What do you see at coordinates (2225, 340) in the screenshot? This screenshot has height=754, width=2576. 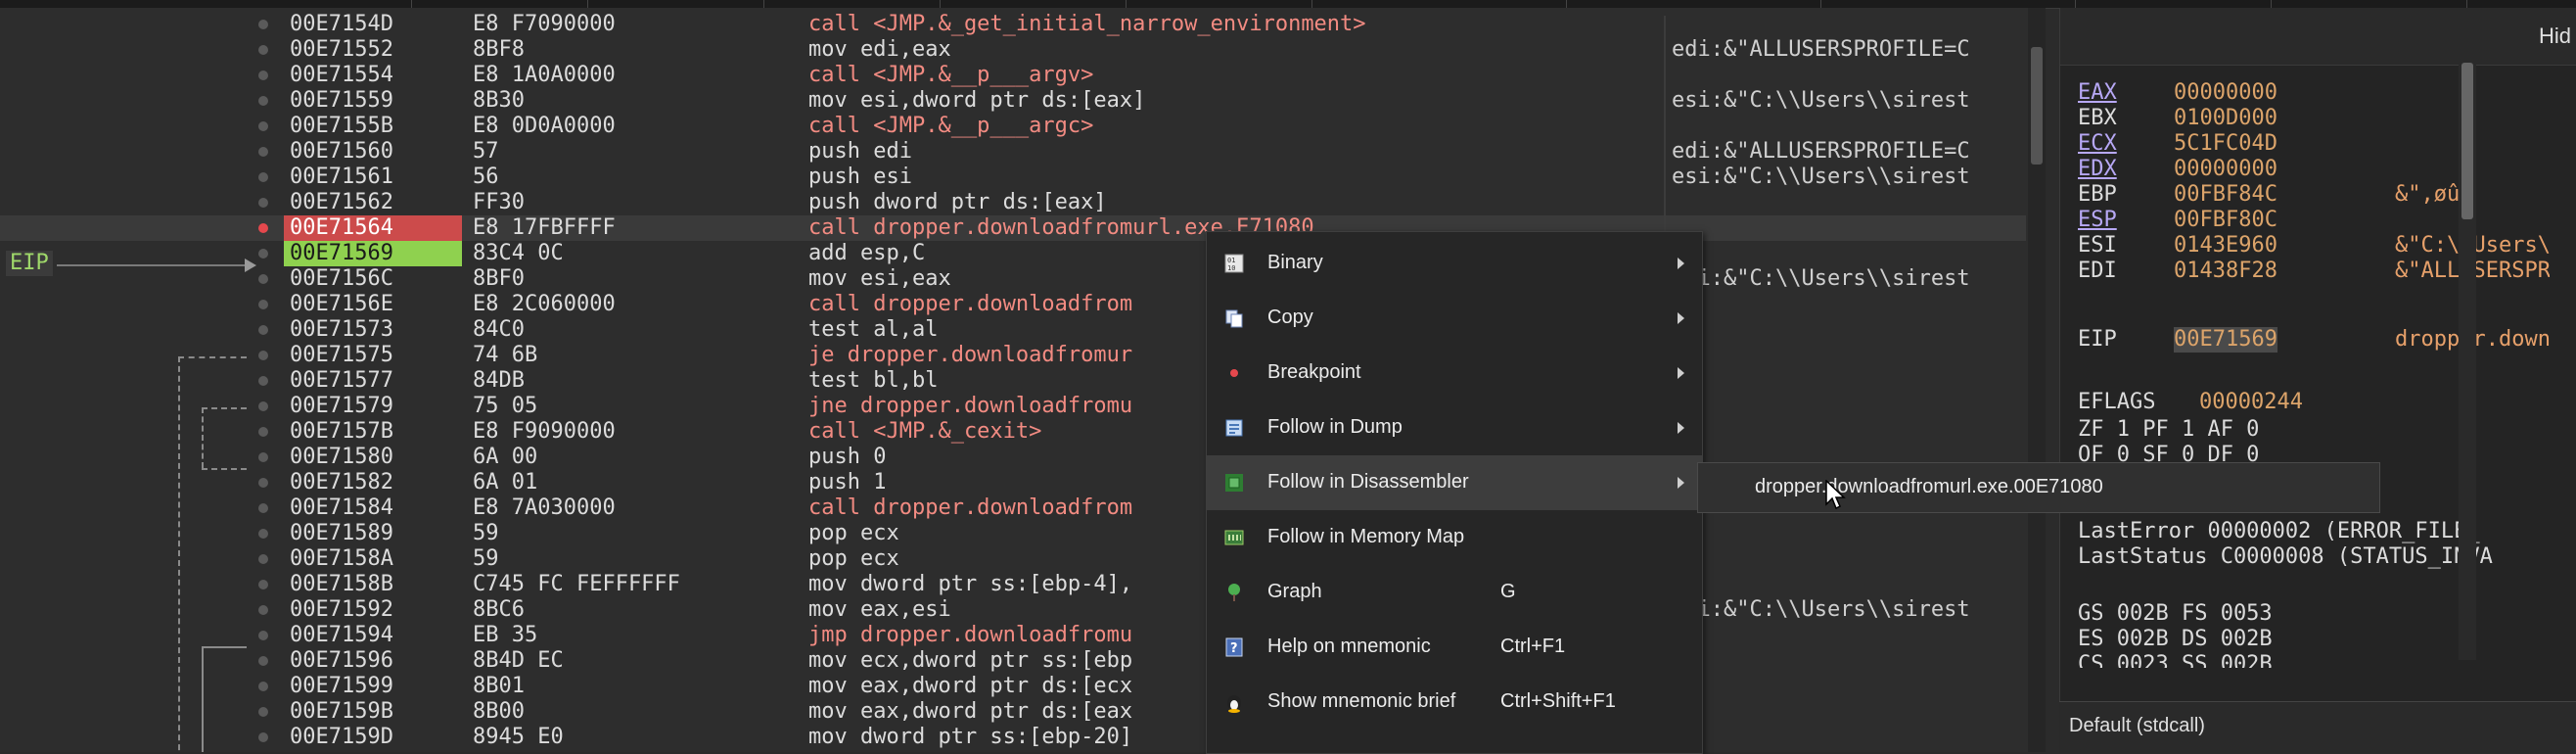 I see `register-value: 00E71569` at bounding box center [2225, 340].